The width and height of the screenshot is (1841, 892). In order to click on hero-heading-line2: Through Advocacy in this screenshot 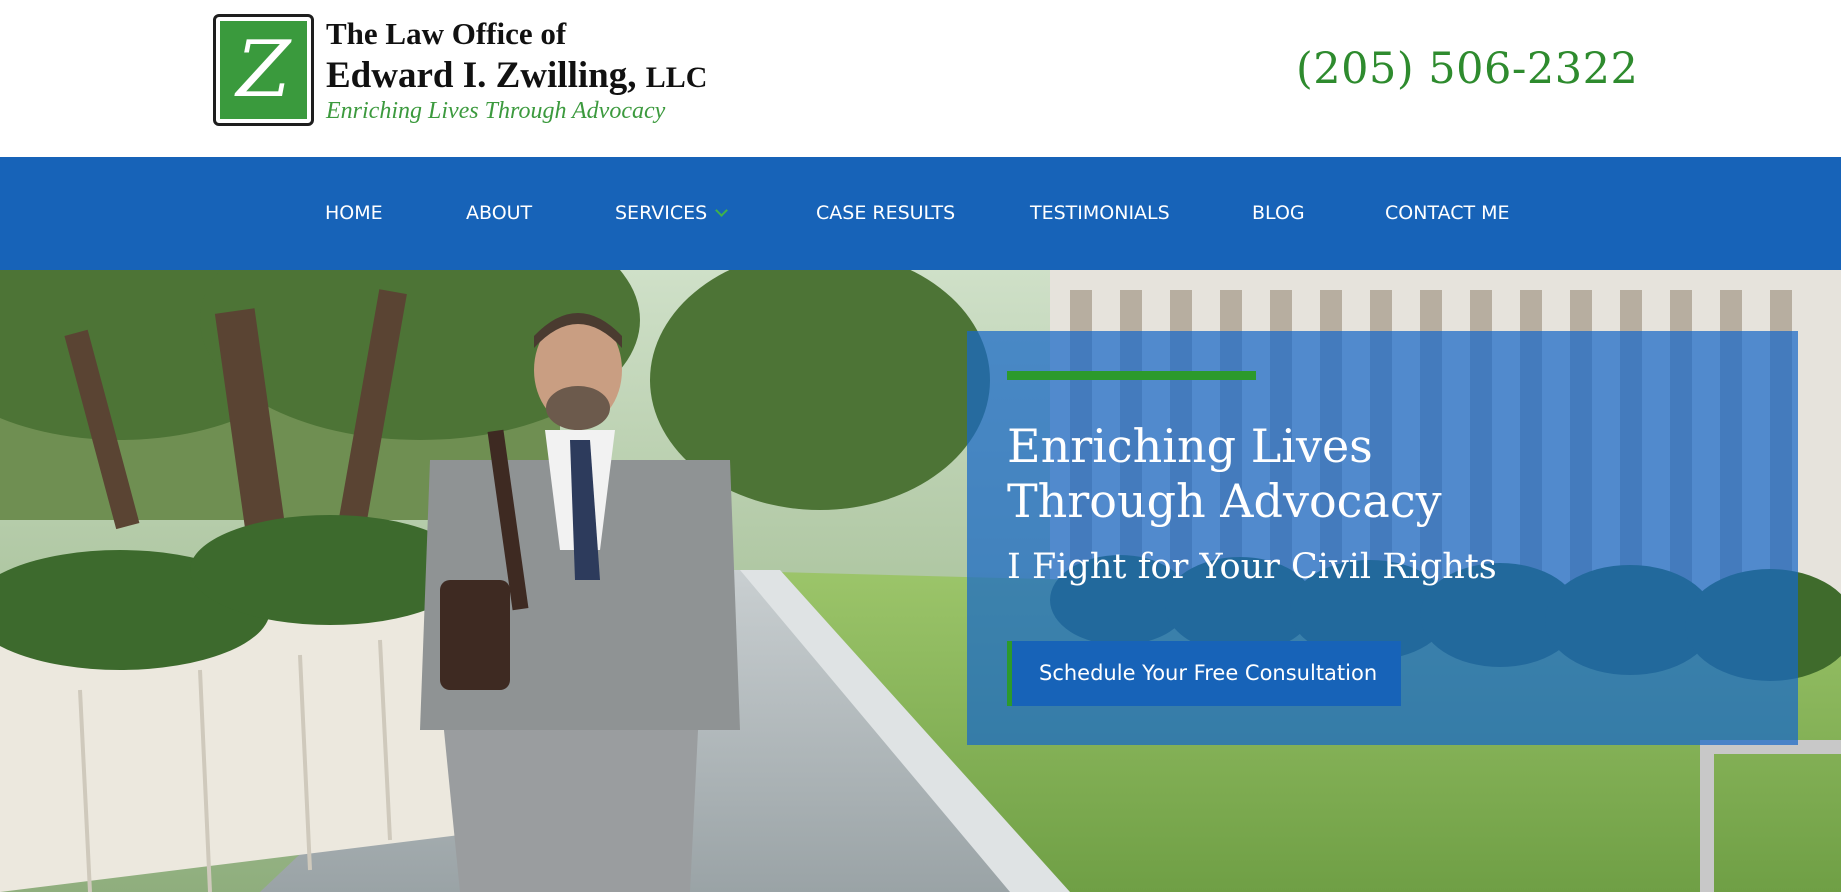, I will do `click(1224, 501)`.